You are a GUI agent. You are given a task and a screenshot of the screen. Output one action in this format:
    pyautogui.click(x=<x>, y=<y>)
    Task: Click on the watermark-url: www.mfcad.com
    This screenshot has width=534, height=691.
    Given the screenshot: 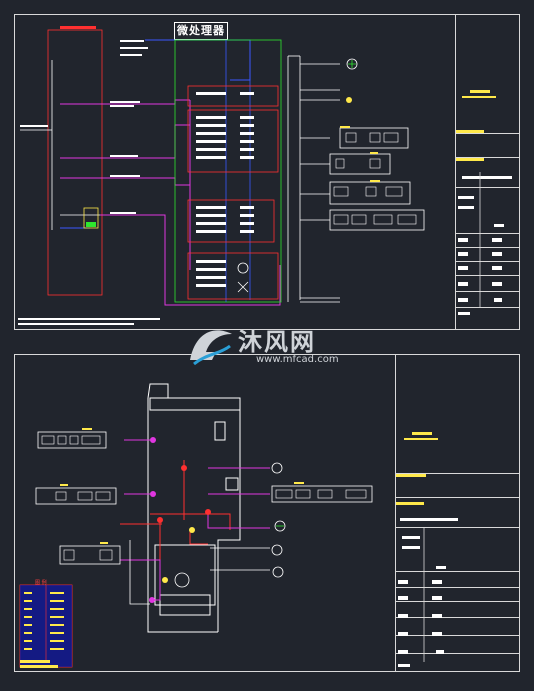 What is the action you would take?
    pyautogui.click(x=297, y=359)
    